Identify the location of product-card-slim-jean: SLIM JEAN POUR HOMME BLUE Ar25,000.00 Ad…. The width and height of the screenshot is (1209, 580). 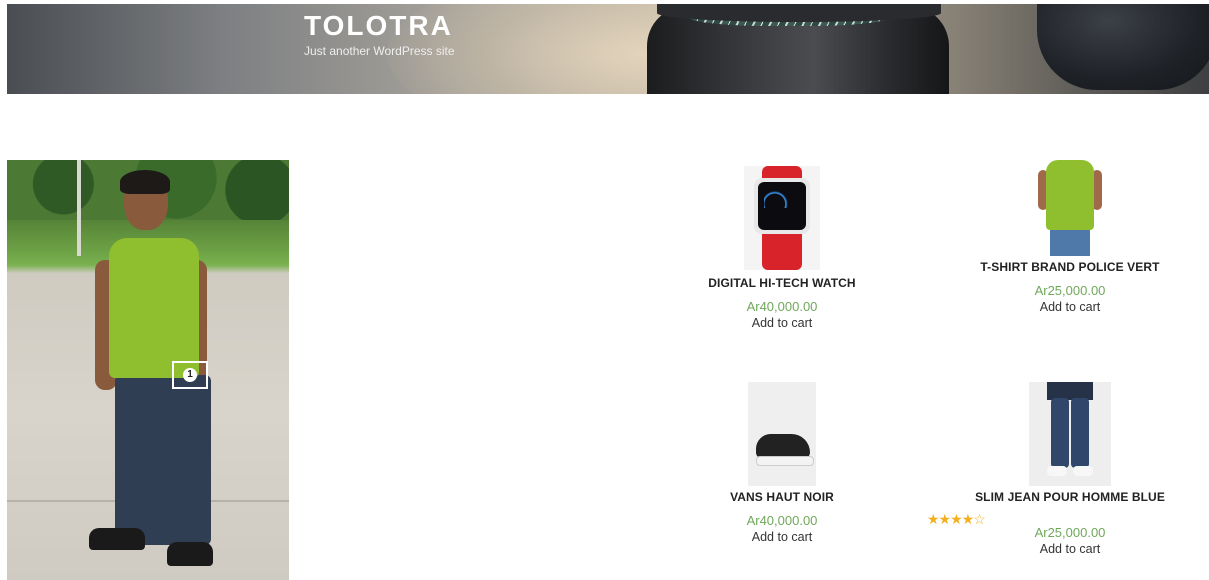
(1070, 469).